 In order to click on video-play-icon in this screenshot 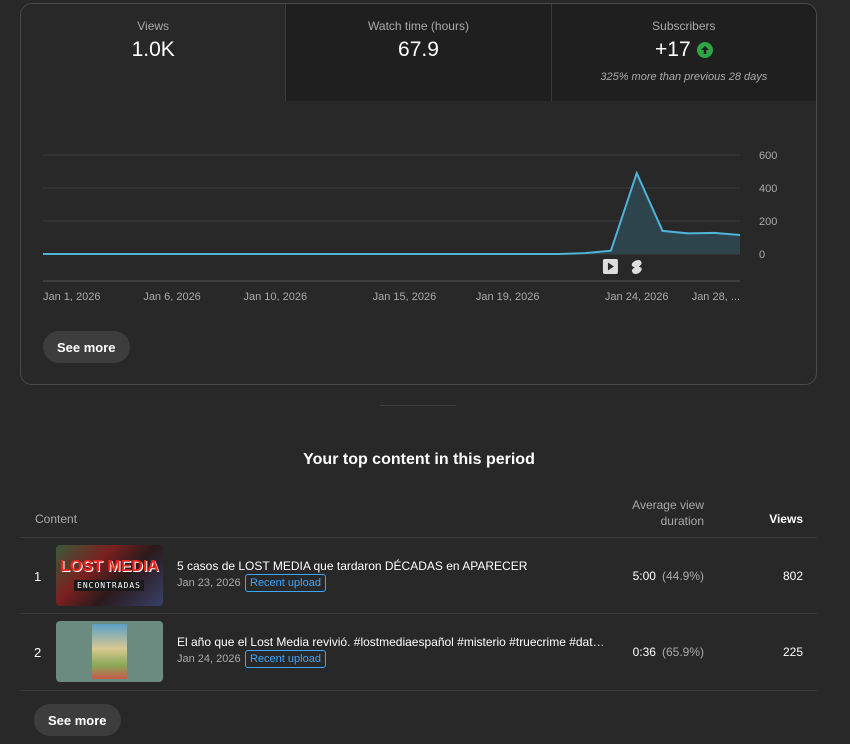, I will do `click(610, 266)`.